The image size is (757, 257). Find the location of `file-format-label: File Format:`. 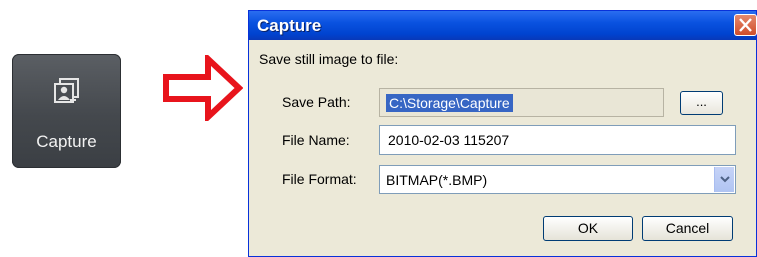

file-format-label: File Format: is located at coordinates (319, 179).